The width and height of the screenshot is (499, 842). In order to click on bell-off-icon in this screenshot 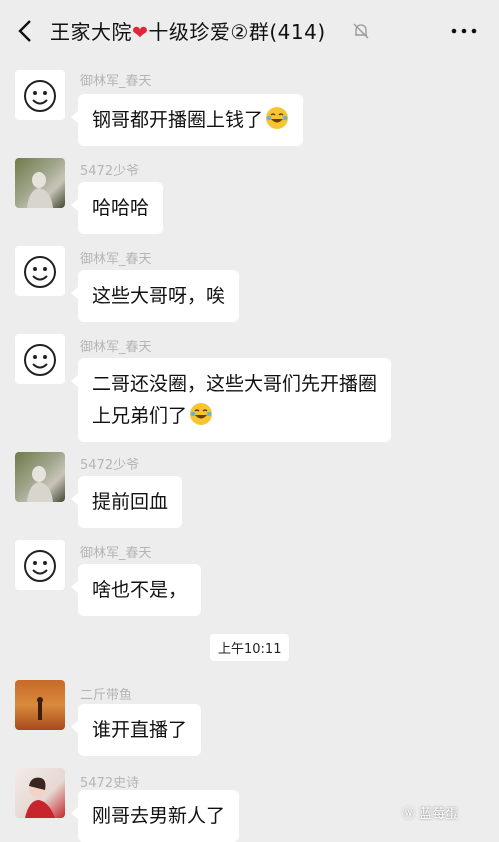, I will do `click(361, 31)`.